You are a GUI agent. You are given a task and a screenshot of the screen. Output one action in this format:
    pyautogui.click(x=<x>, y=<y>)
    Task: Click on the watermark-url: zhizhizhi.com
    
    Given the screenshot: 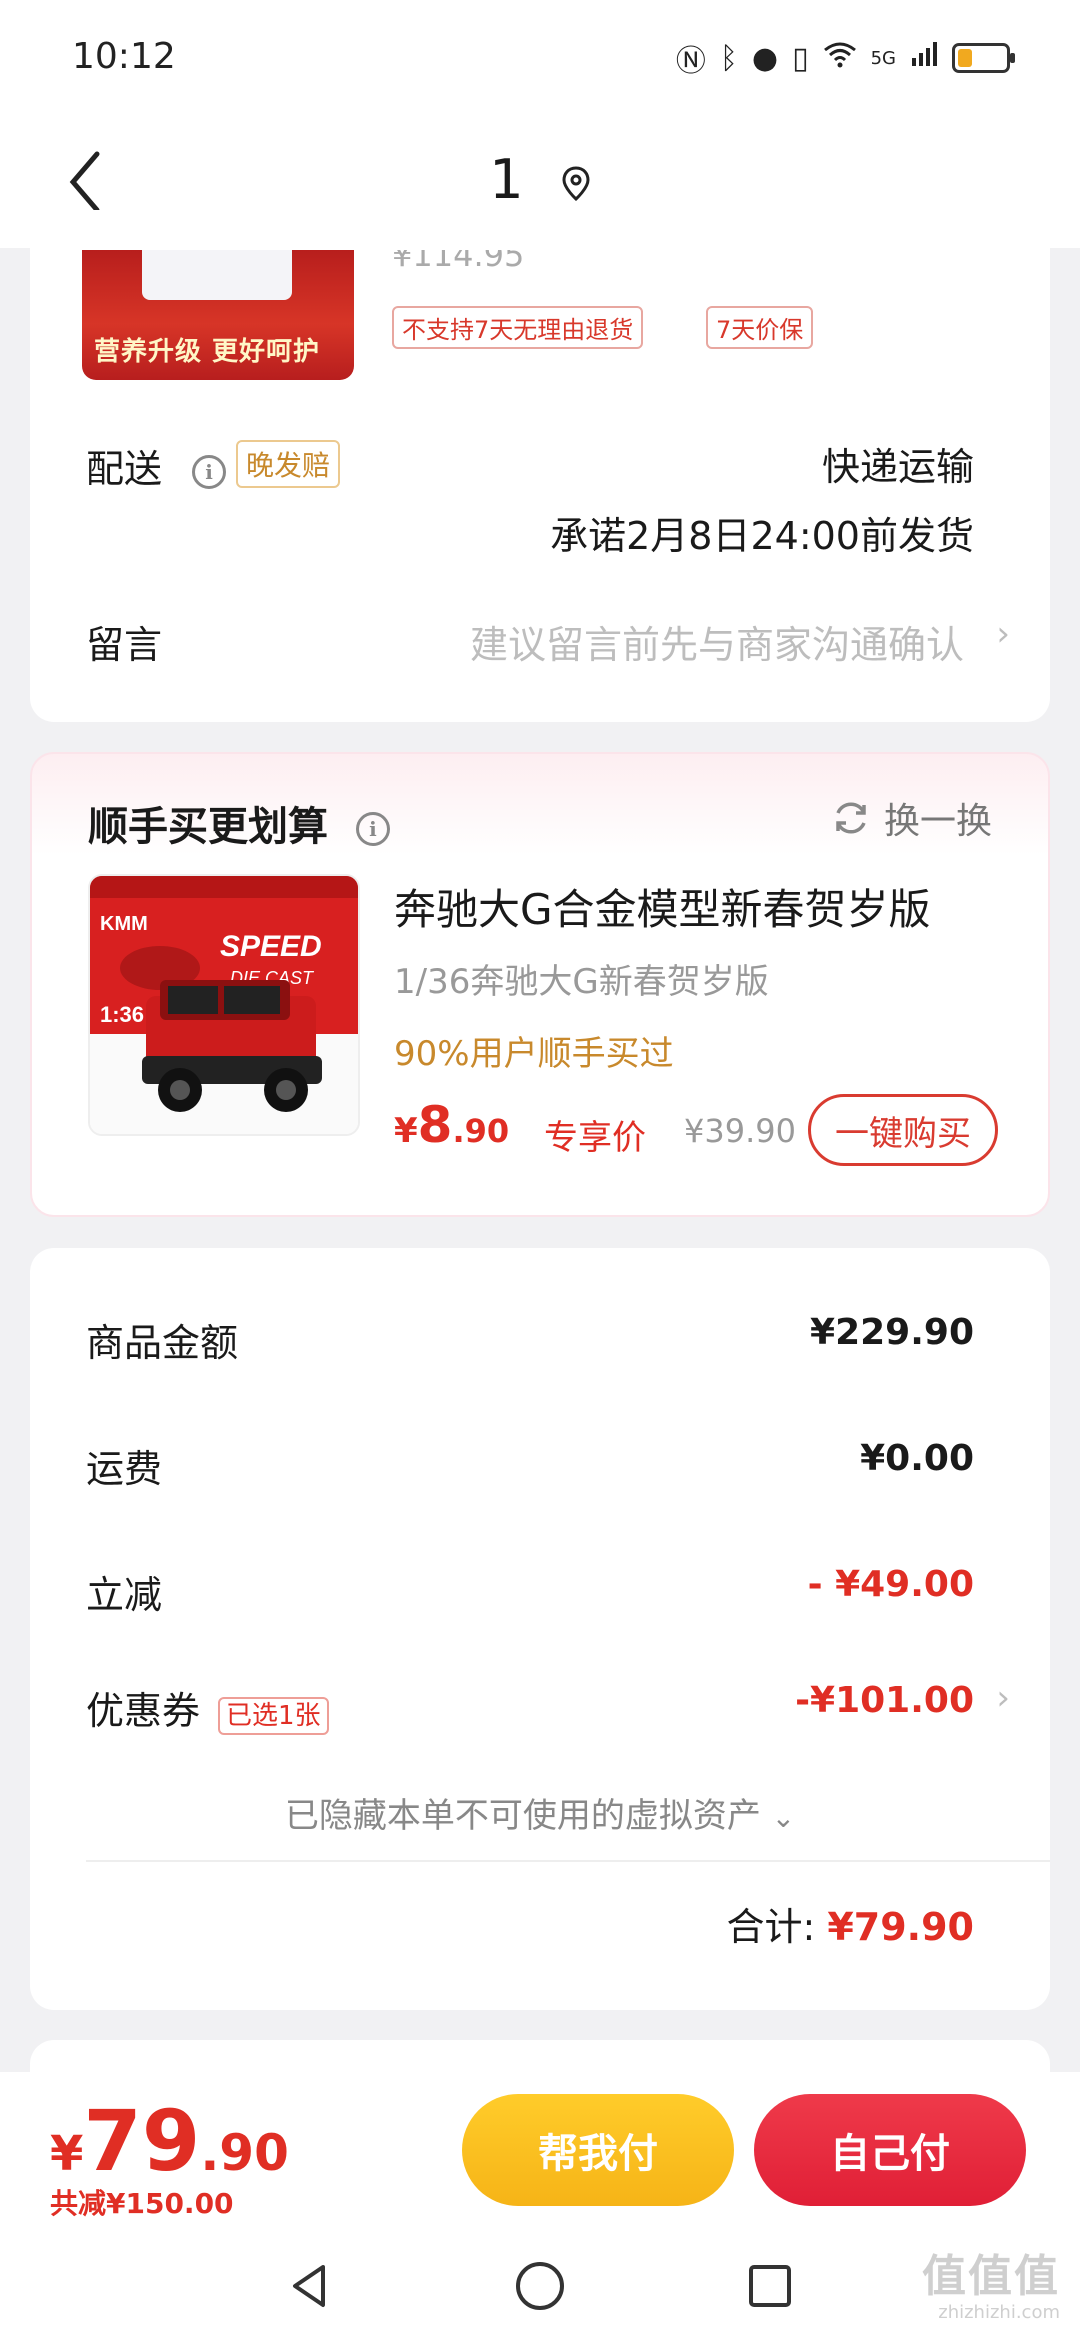 What is the action you would take?
    pyautogui.click(x=999, y=2312)
    